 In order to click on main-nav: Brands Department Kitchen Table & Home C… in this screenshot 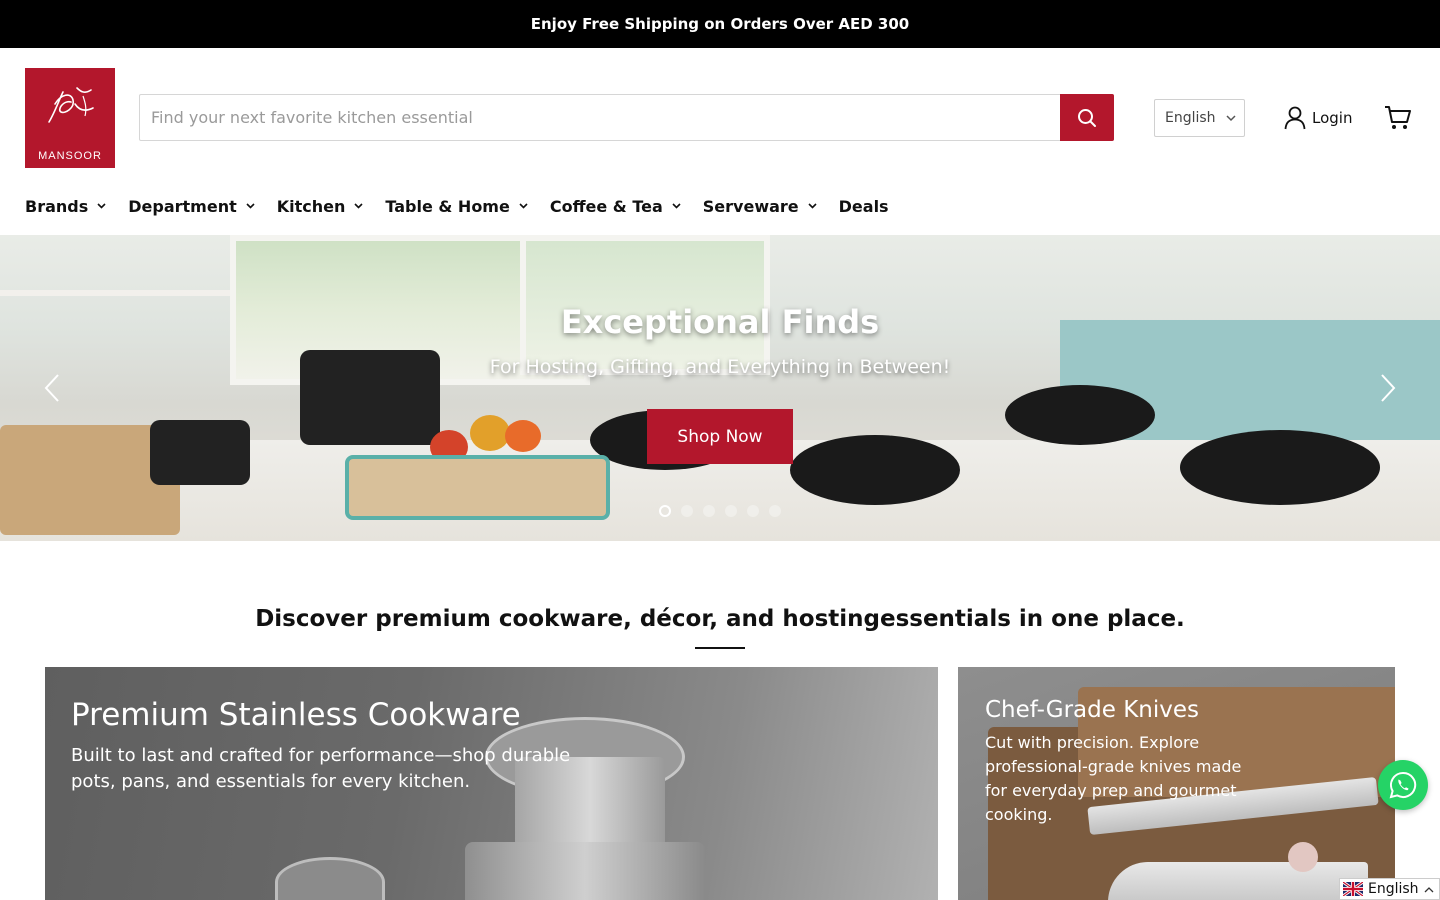, I will do `click(468, 206)`.